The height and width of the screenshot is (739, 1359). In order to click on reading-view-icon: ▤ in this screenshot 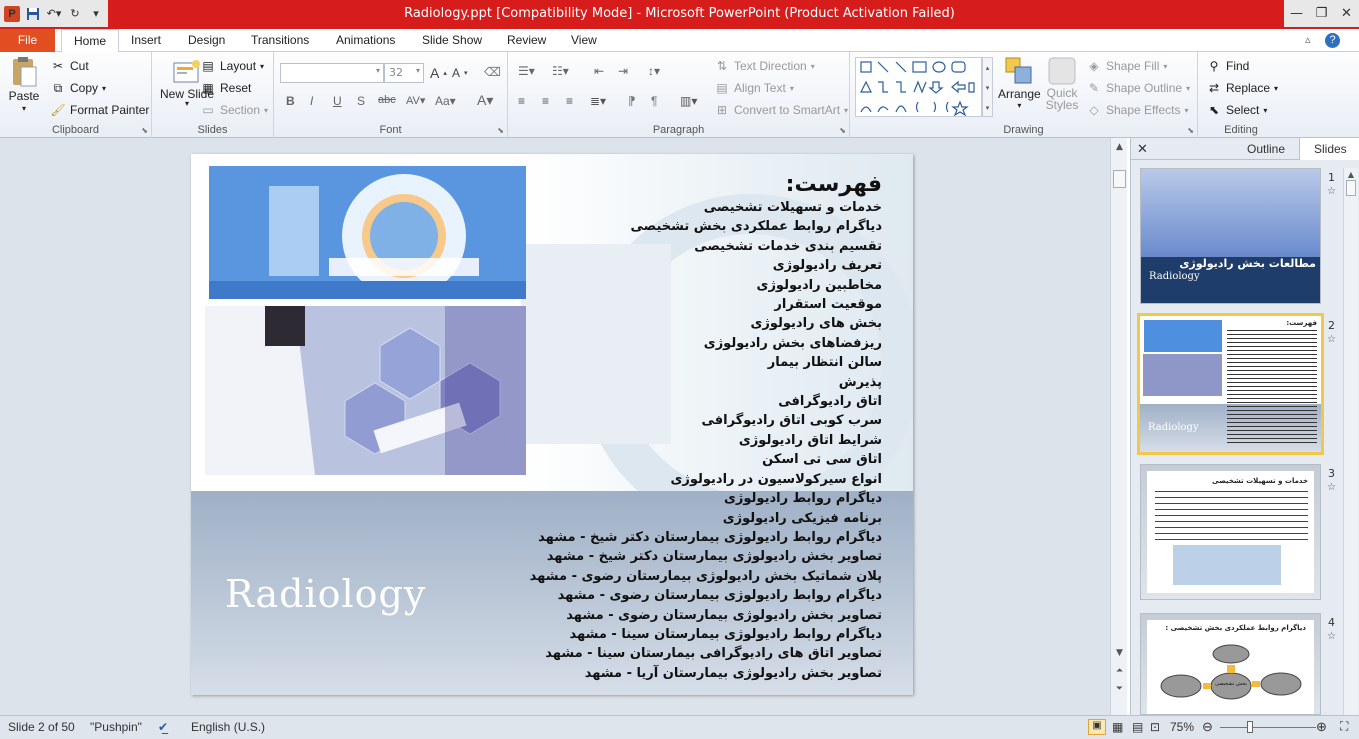, I will do `click(1137, 727)`.